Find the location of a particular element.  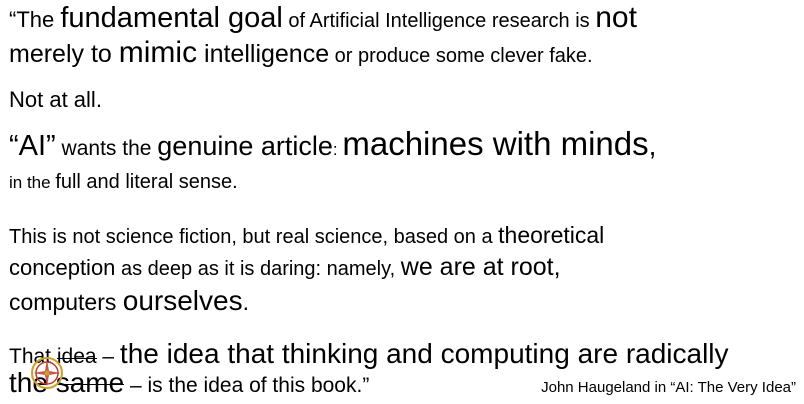

quote-text: of Artificial Intelligence research is is located at coordinates (439, 21).